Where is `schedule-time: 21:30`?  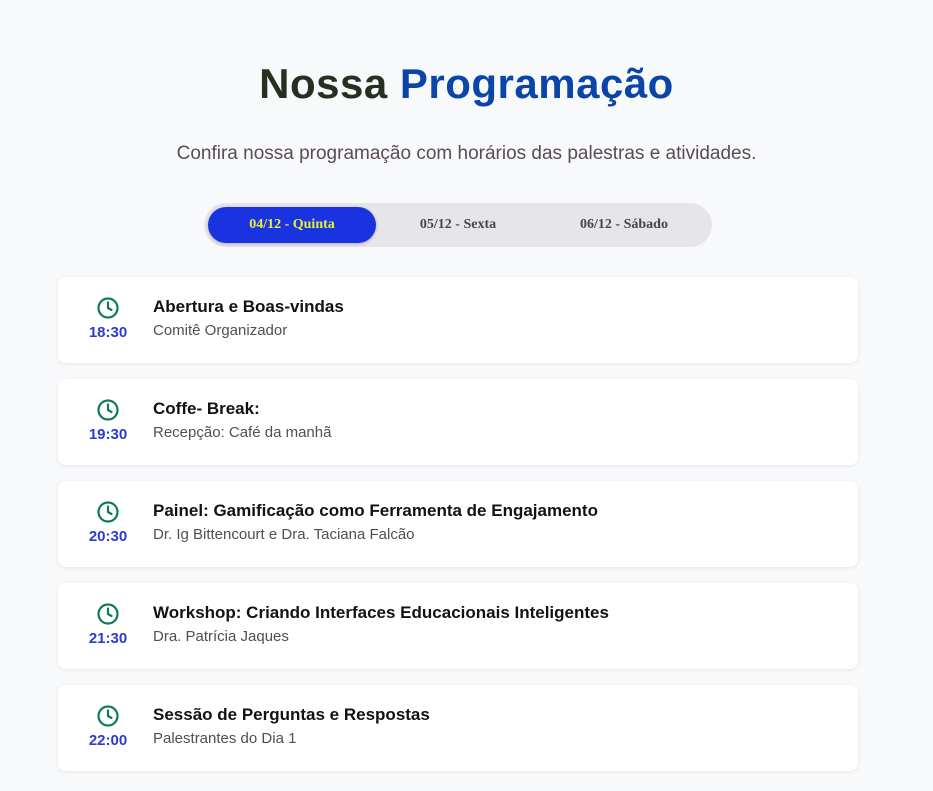 schedule-time: 21:30 is located at coordinates (108, 638).